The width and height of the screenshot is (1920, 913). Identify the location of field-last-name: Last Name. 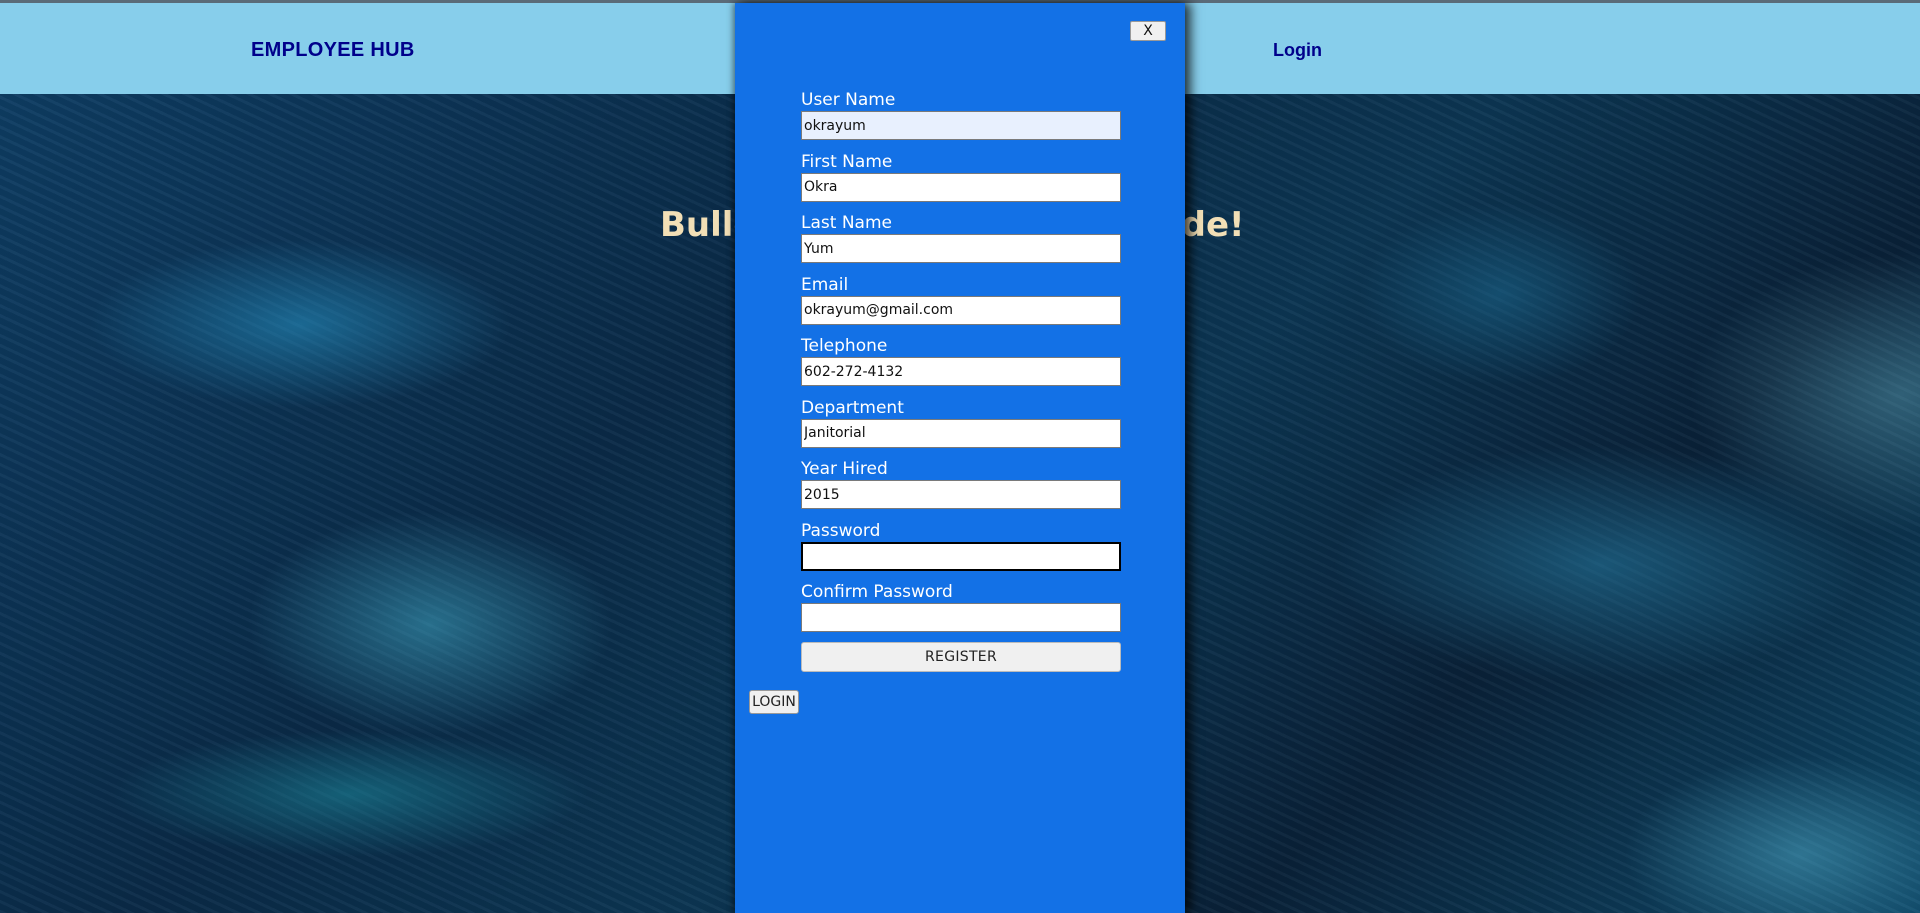
(961, 243).